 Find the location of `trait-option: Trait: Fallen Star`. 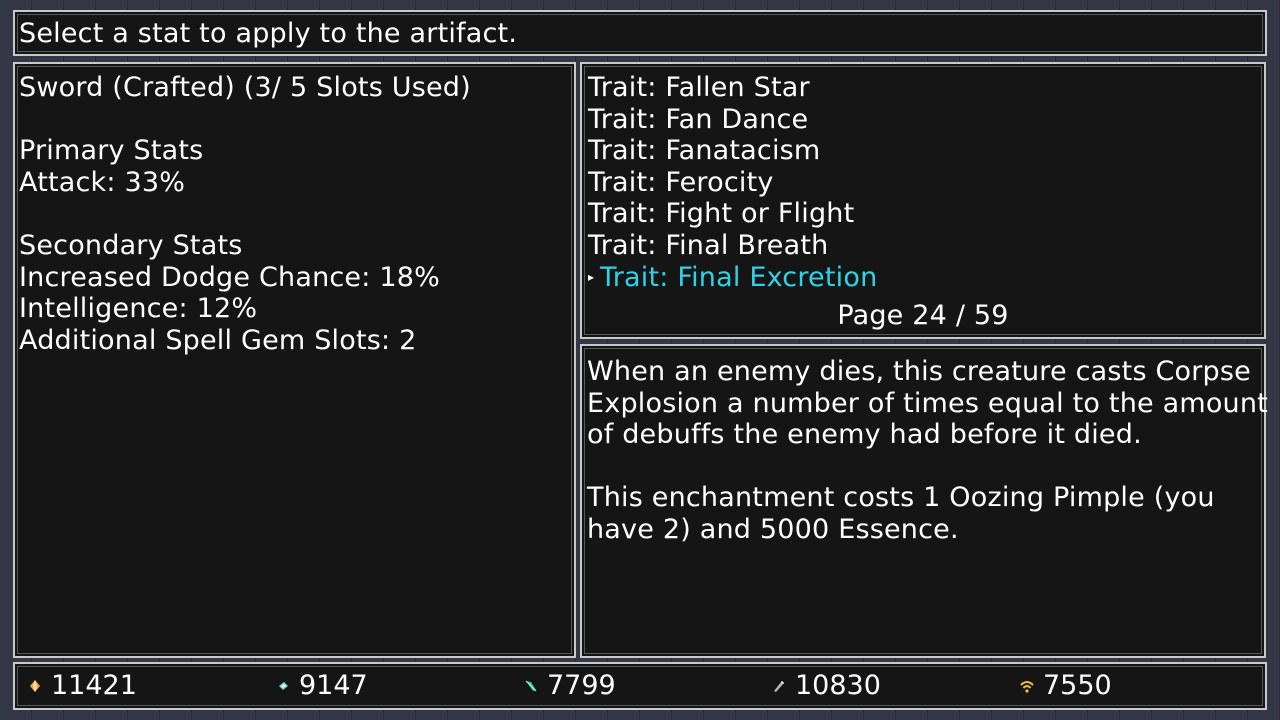

trait-option: Trait: Fallen Star is located at coordinates (732, 88).